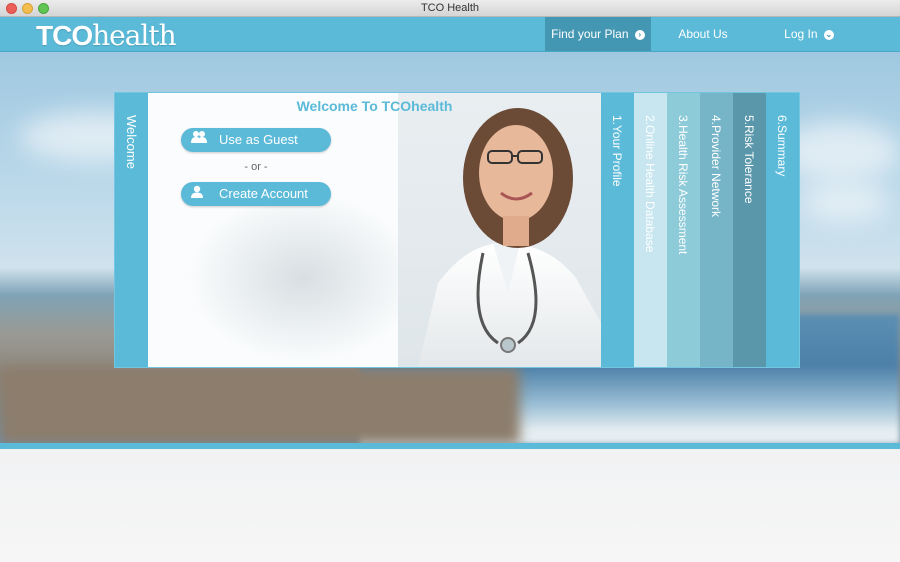  What do you see at coordinates (199, 140) in the screenshot?
I see `users-icon` at bounding box center [199, 140].